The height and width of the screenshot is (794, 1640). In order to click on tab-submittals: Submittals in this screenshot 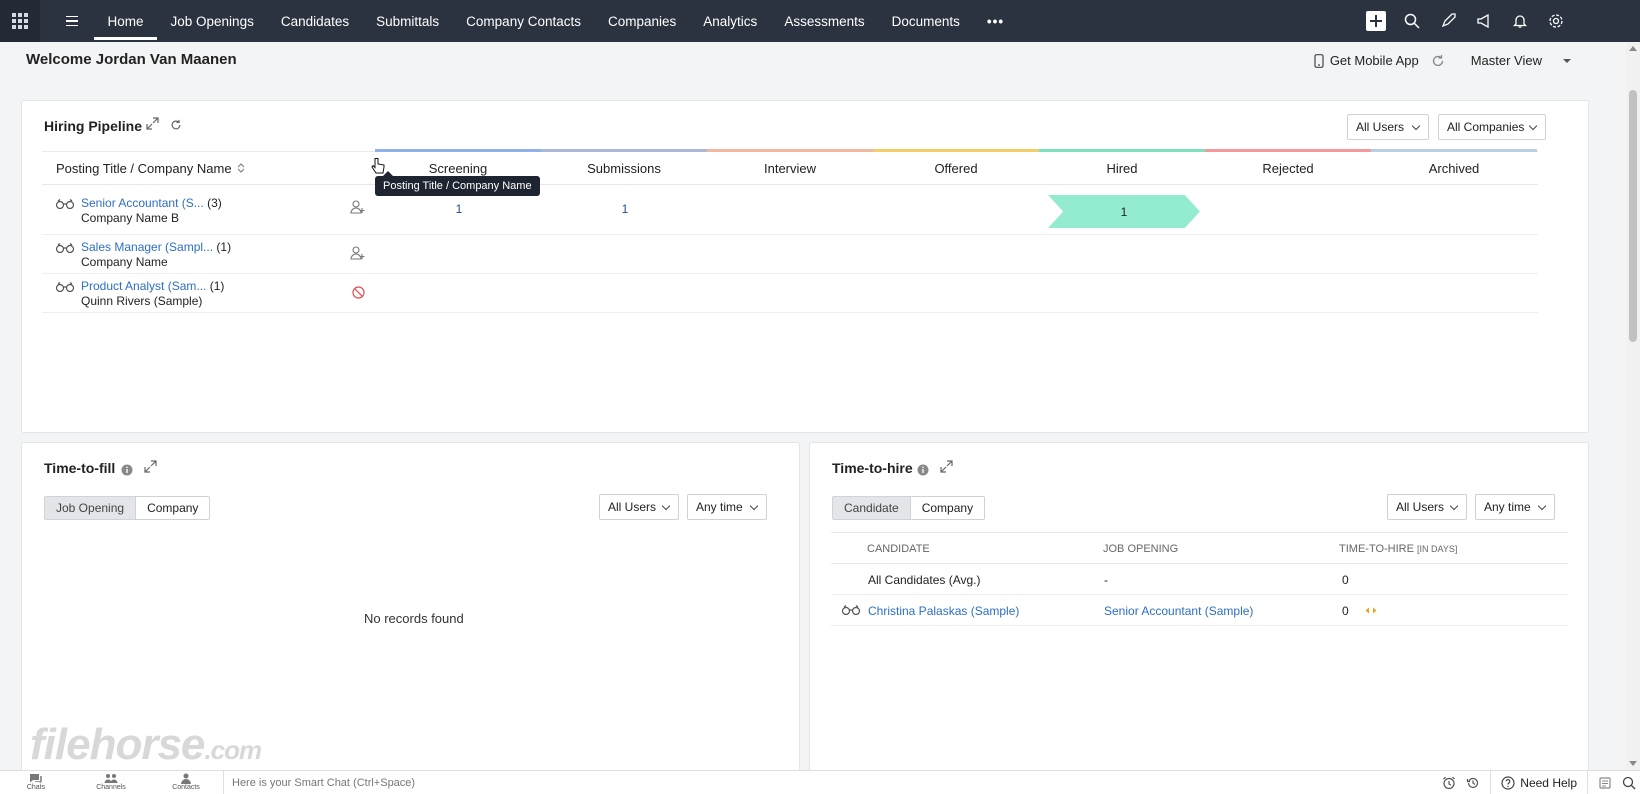, I will do `click(408, 21)`.